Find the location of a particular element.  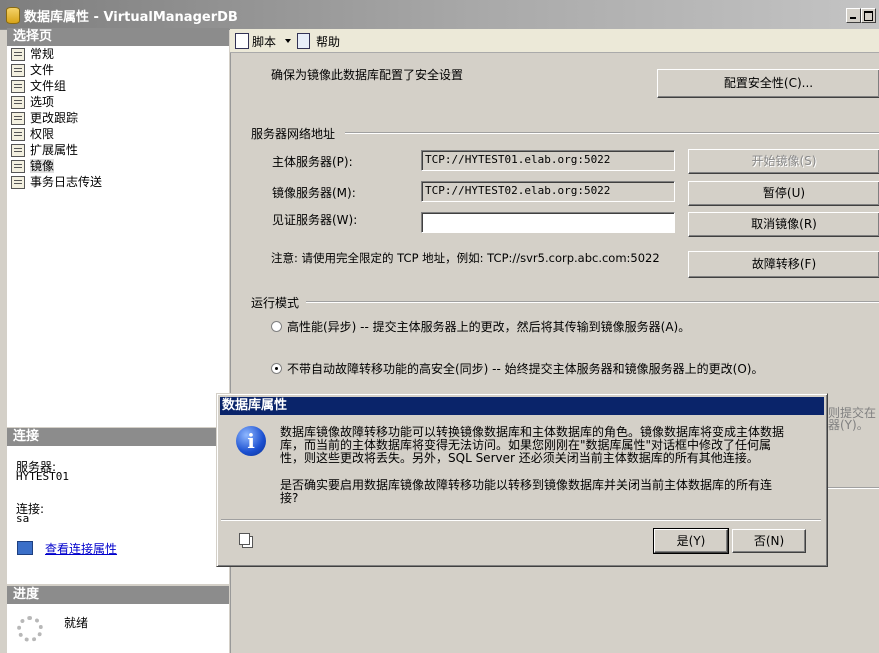

toolbar: 脚本 帮助 is located at coordinates (554, 41).